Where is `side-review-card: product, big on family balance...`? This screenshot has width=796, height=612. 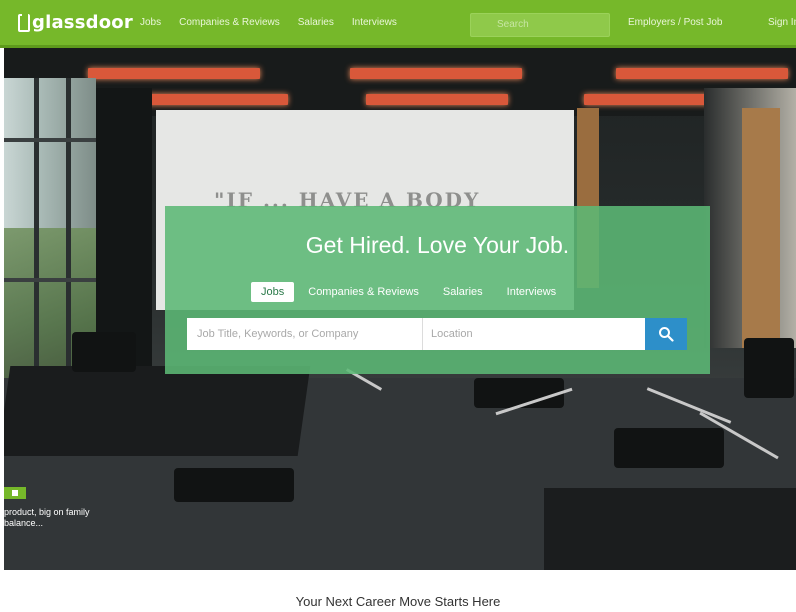 side-review-card: product, big on family balance... is located at coordinates (63, 508).